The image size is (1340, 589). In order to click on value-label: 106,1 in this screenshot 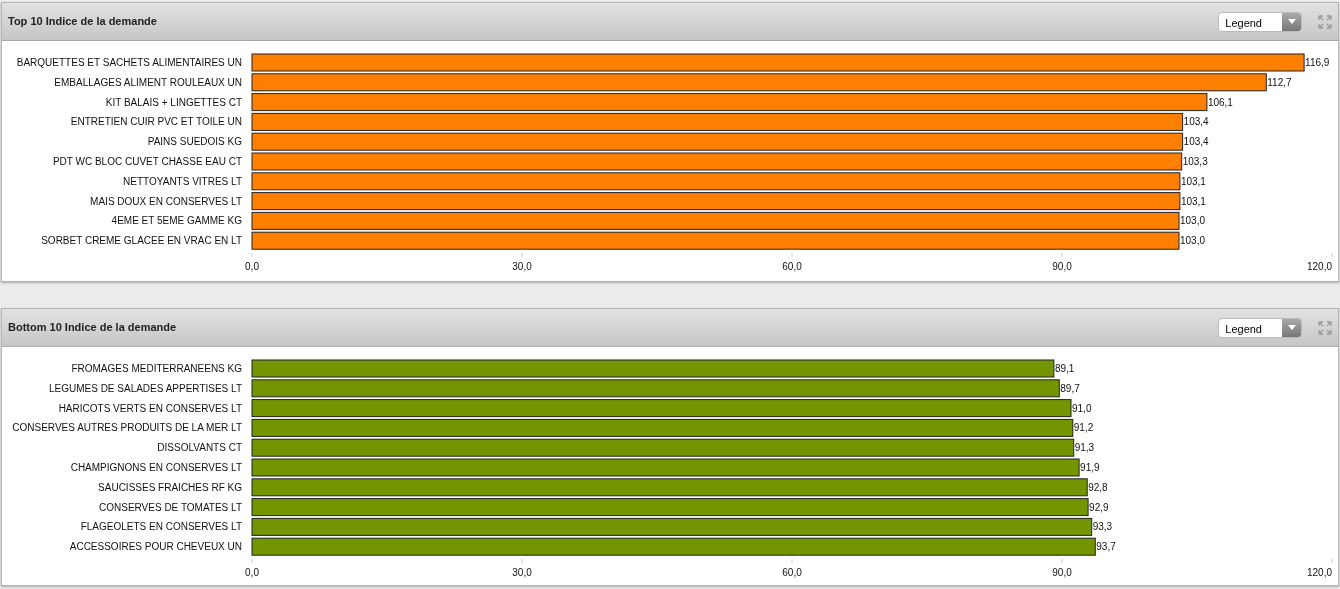, I will do `click(1220, 102)`.